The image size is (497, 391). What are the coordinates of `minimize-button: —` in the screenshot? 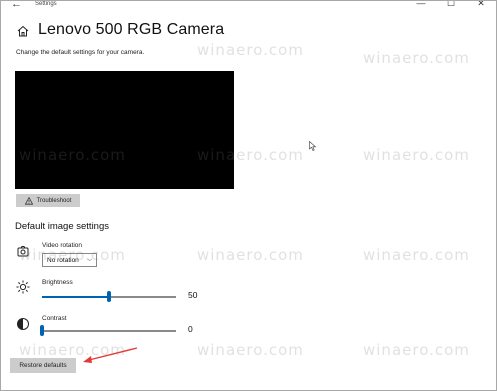 It's located at (421, 6).